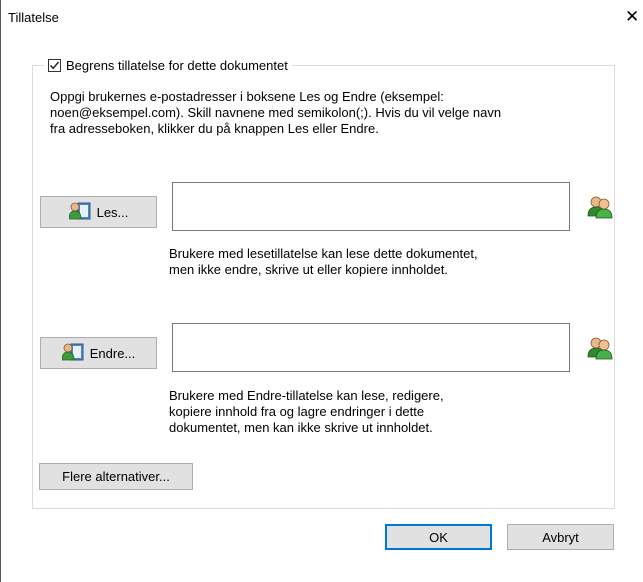 This screenshot has width=643, height=582. What do you see at coordinates (632, 17) in the screenshot?
I see `close-button: ✕` at bounding box center [632, 17].